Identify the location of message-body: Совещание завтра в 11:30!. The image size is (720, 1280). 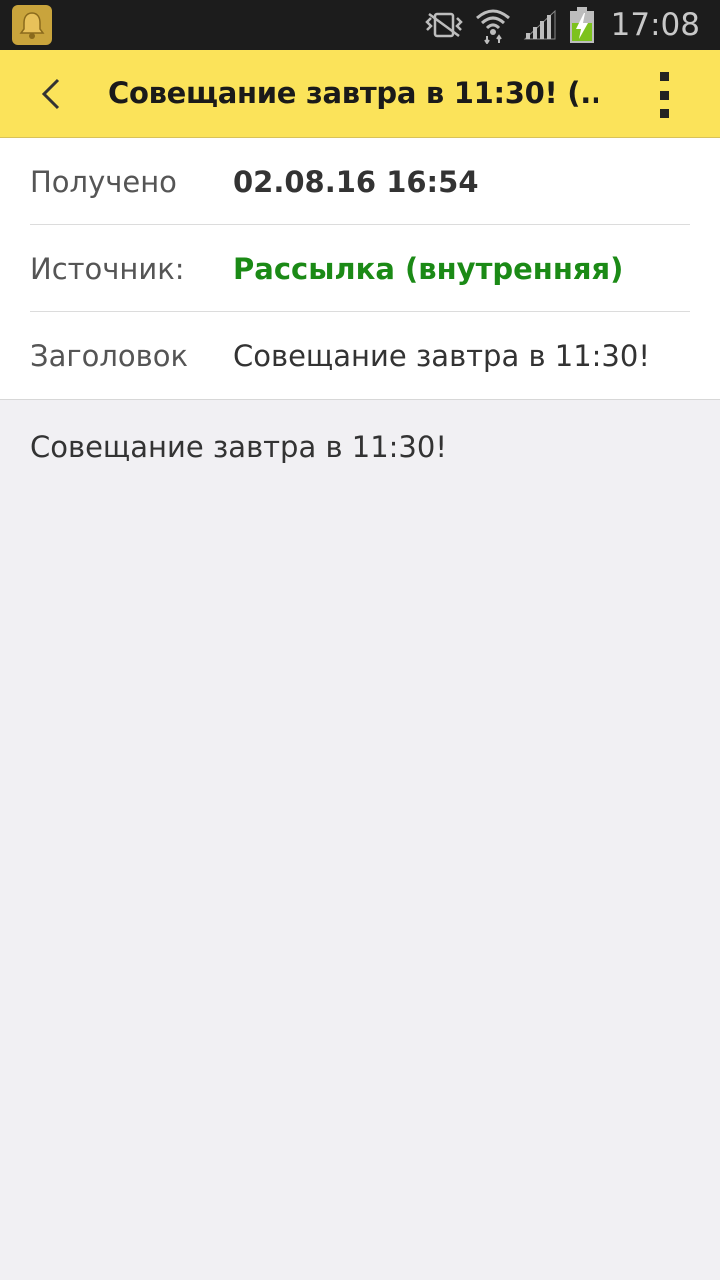
(238, 447).